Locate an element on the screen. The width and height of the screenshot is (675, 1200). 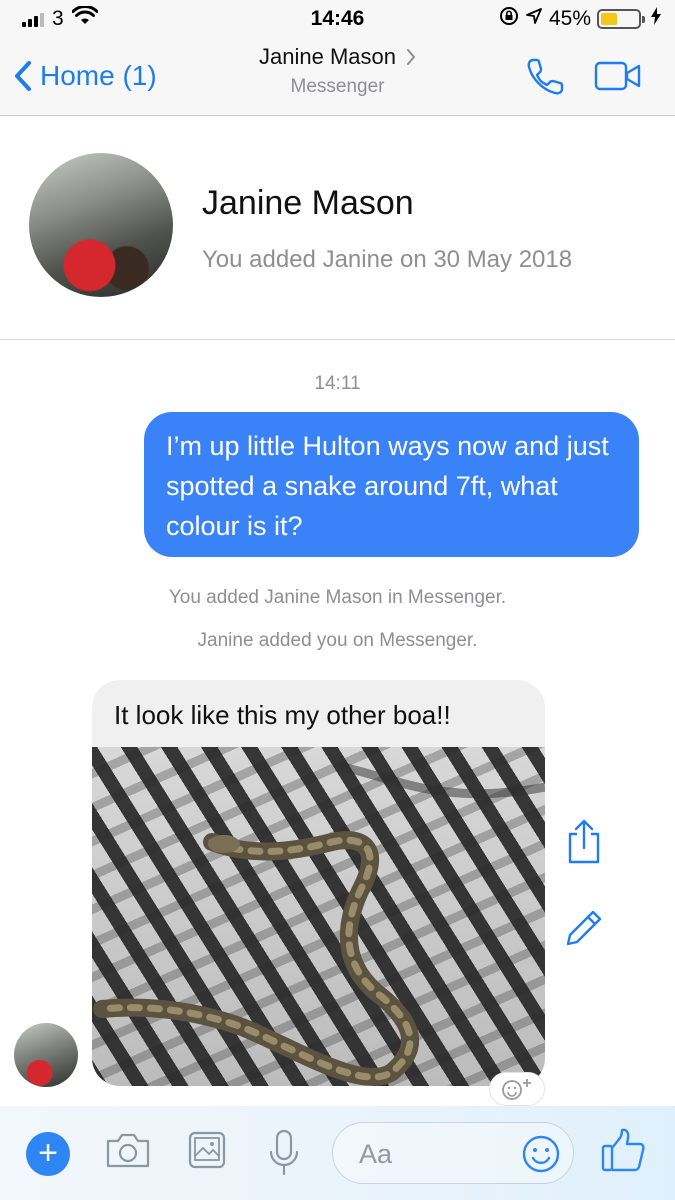
contact-title: Janine Mason Messenger is located at coordinates (337, 71).